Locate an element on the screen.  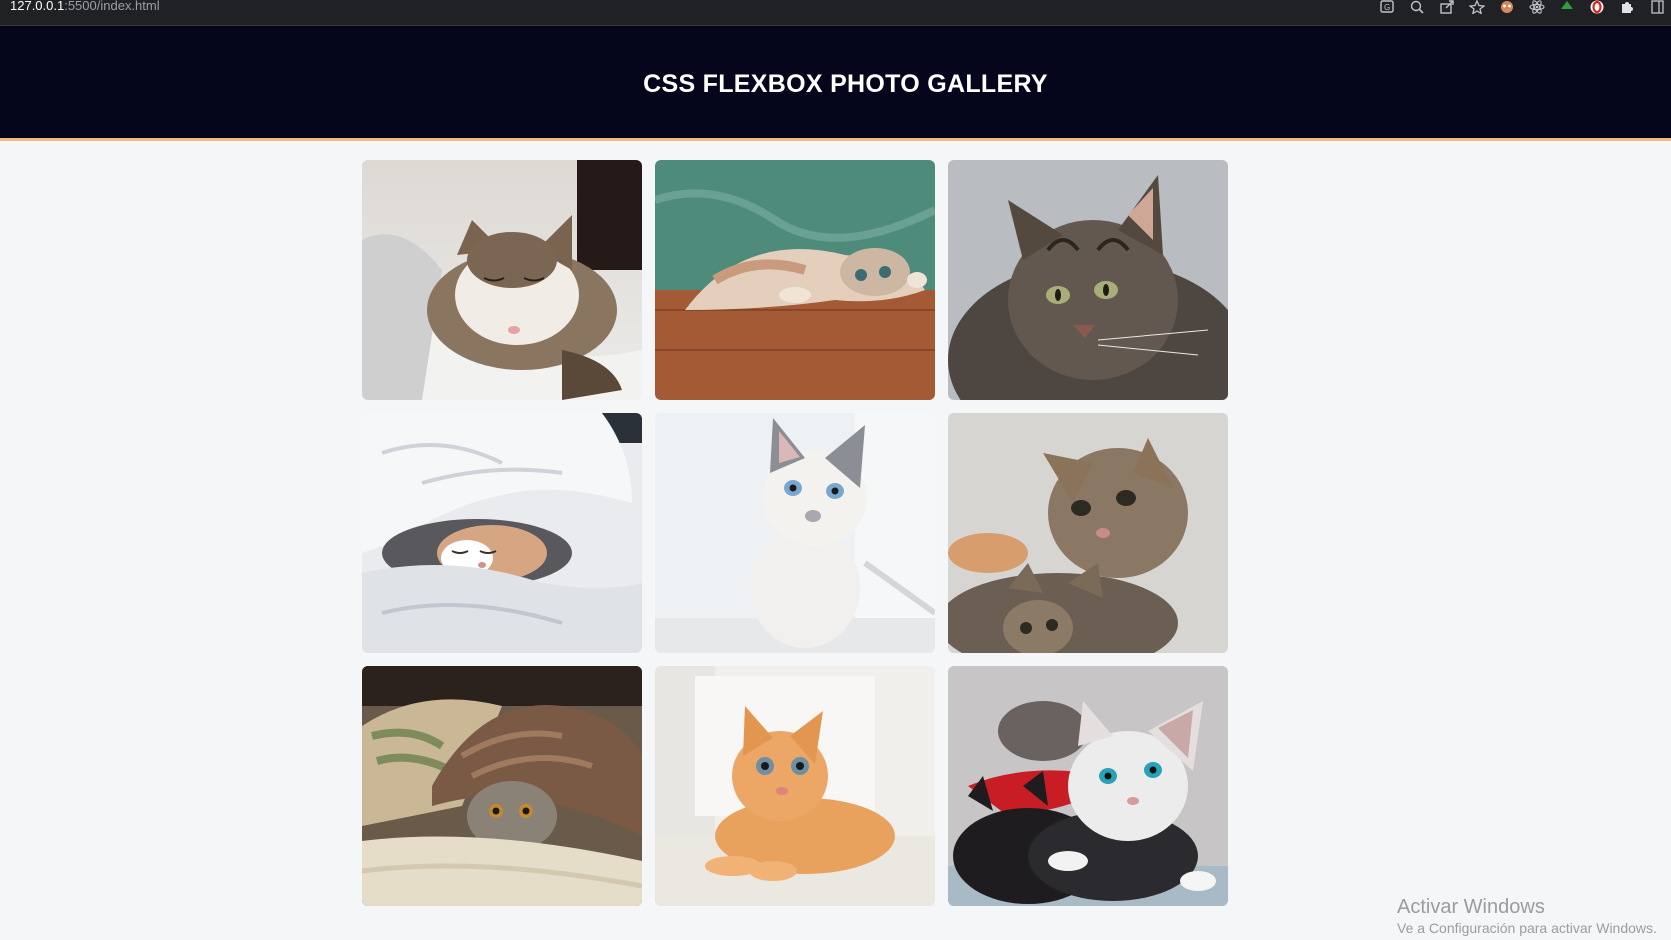
bookmark-star-icon is located at coordinates (1477, 7).